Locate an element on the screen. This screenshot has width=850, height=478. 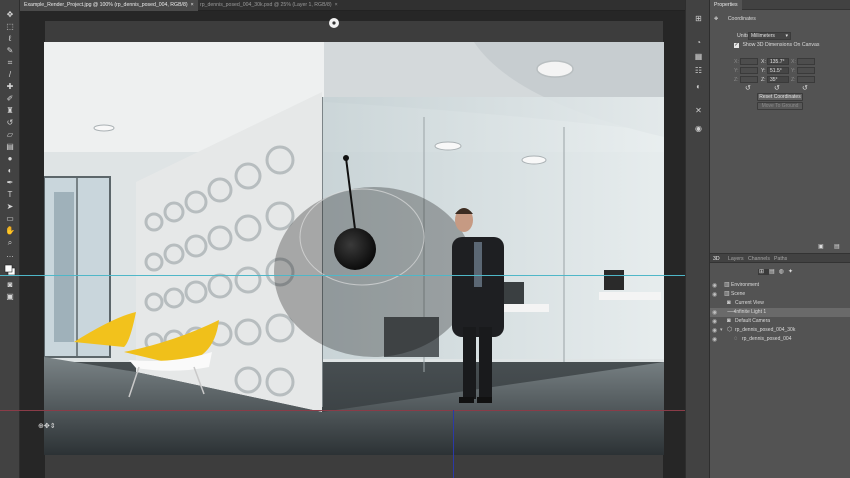
pen-icon: ✒ is located at coordinates (10, 182).